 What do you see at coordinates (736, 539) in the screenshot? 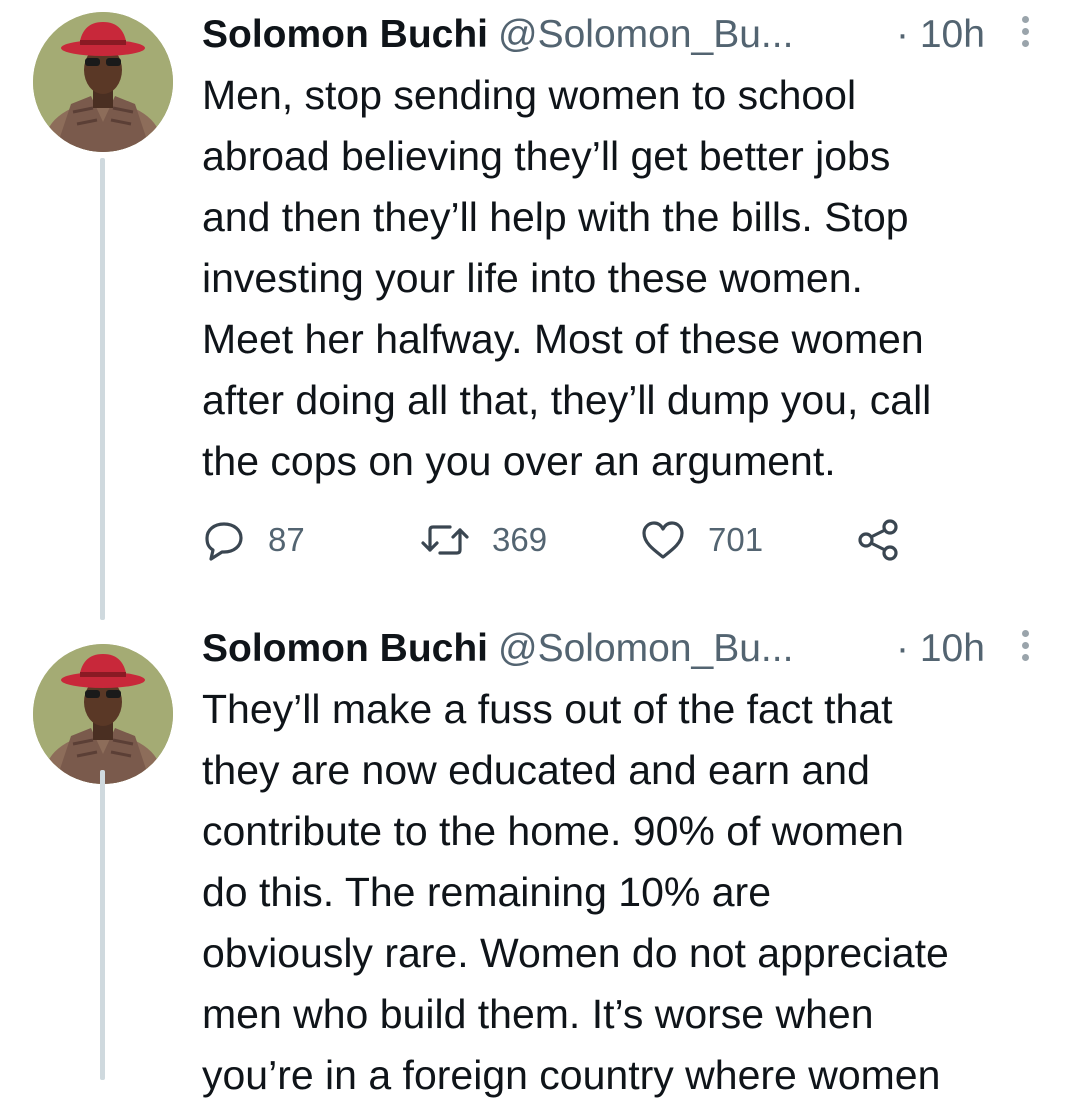
I see `like-count: 701` at bounding box center [736, 539].